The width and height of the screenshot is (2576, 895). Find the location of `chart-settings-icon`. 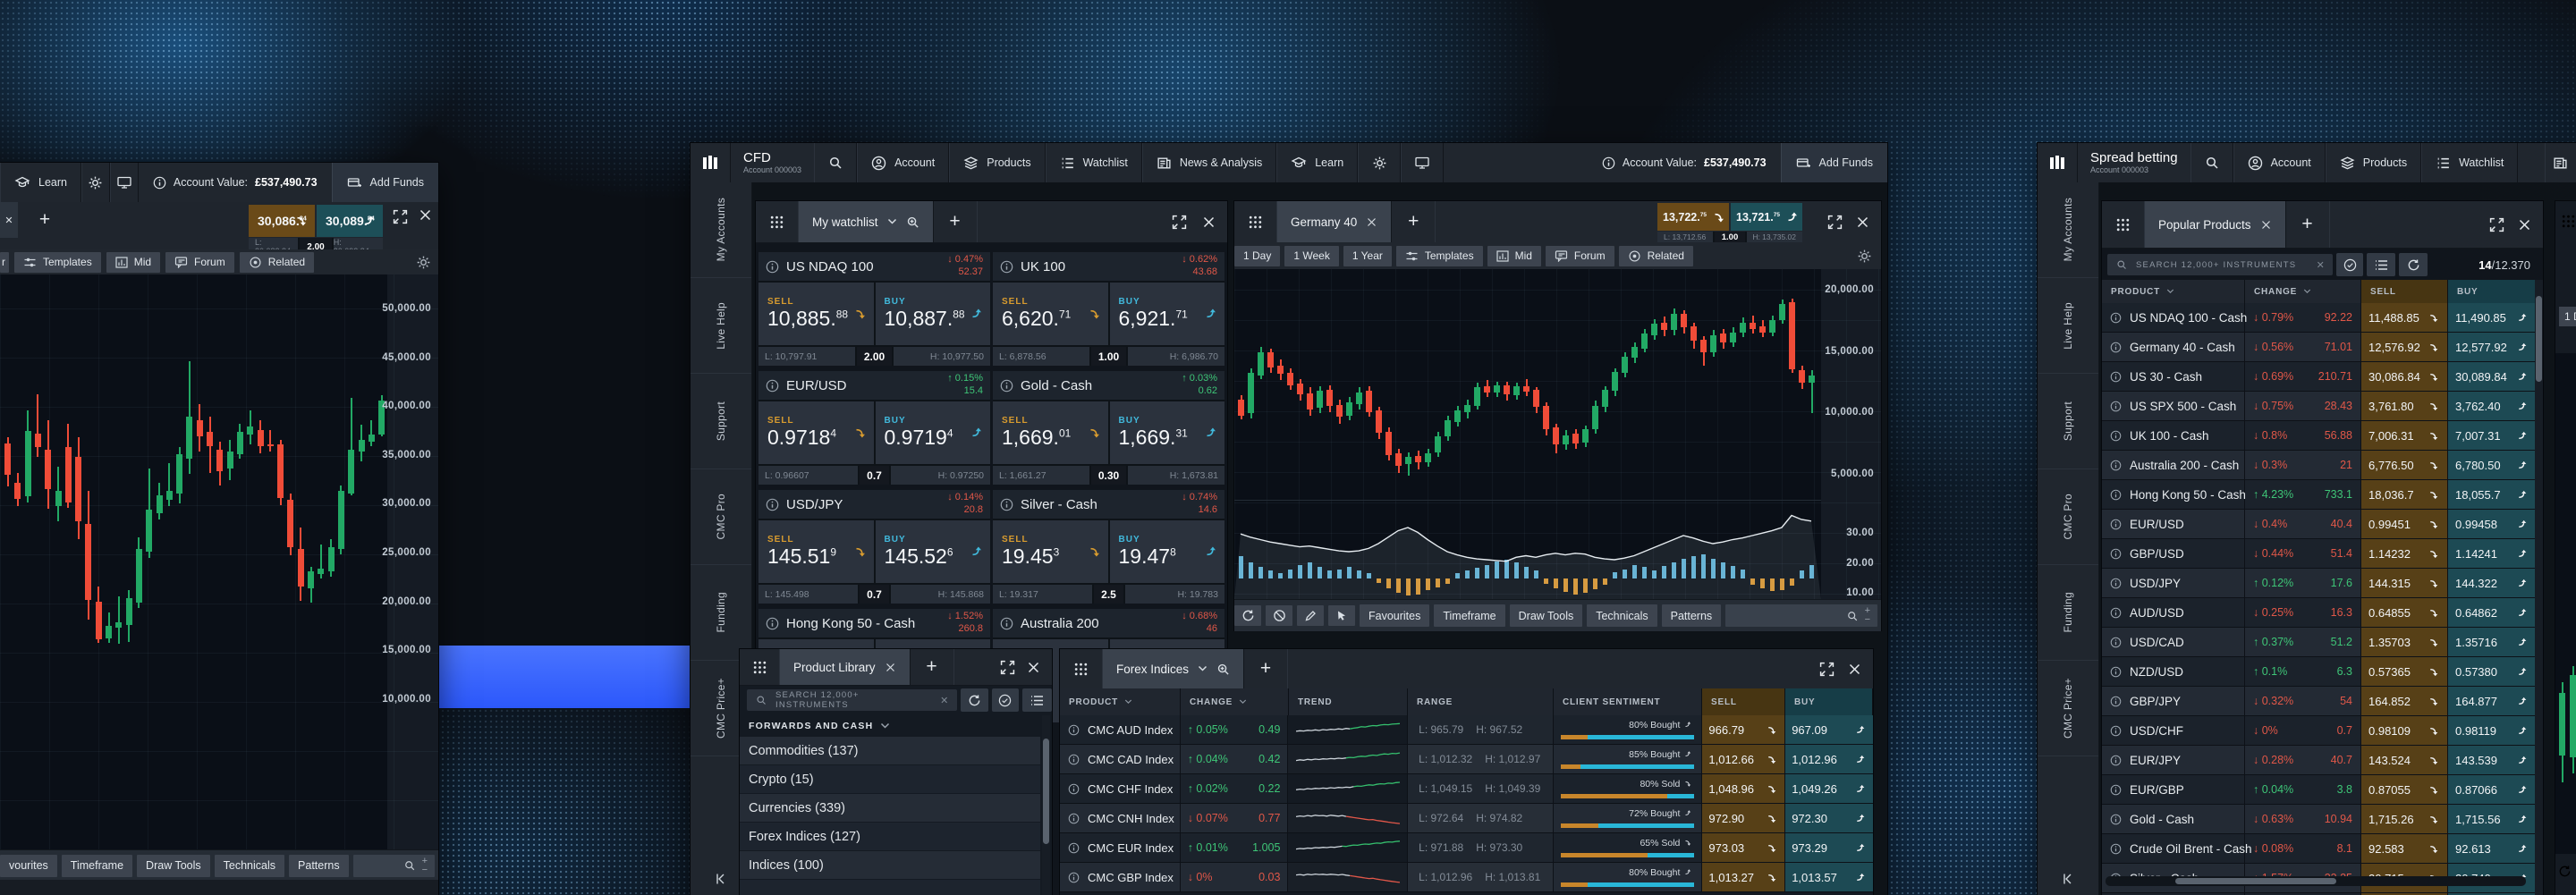

chart-settings-icon is located at coordinates (423, 262).